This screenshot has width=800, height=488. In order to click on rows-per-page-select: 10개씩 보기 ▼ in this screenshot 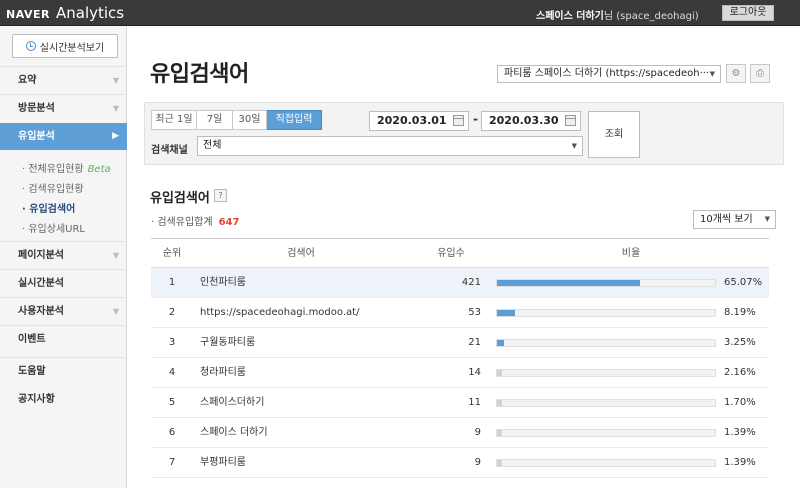, I will do `click(734, 219)`.